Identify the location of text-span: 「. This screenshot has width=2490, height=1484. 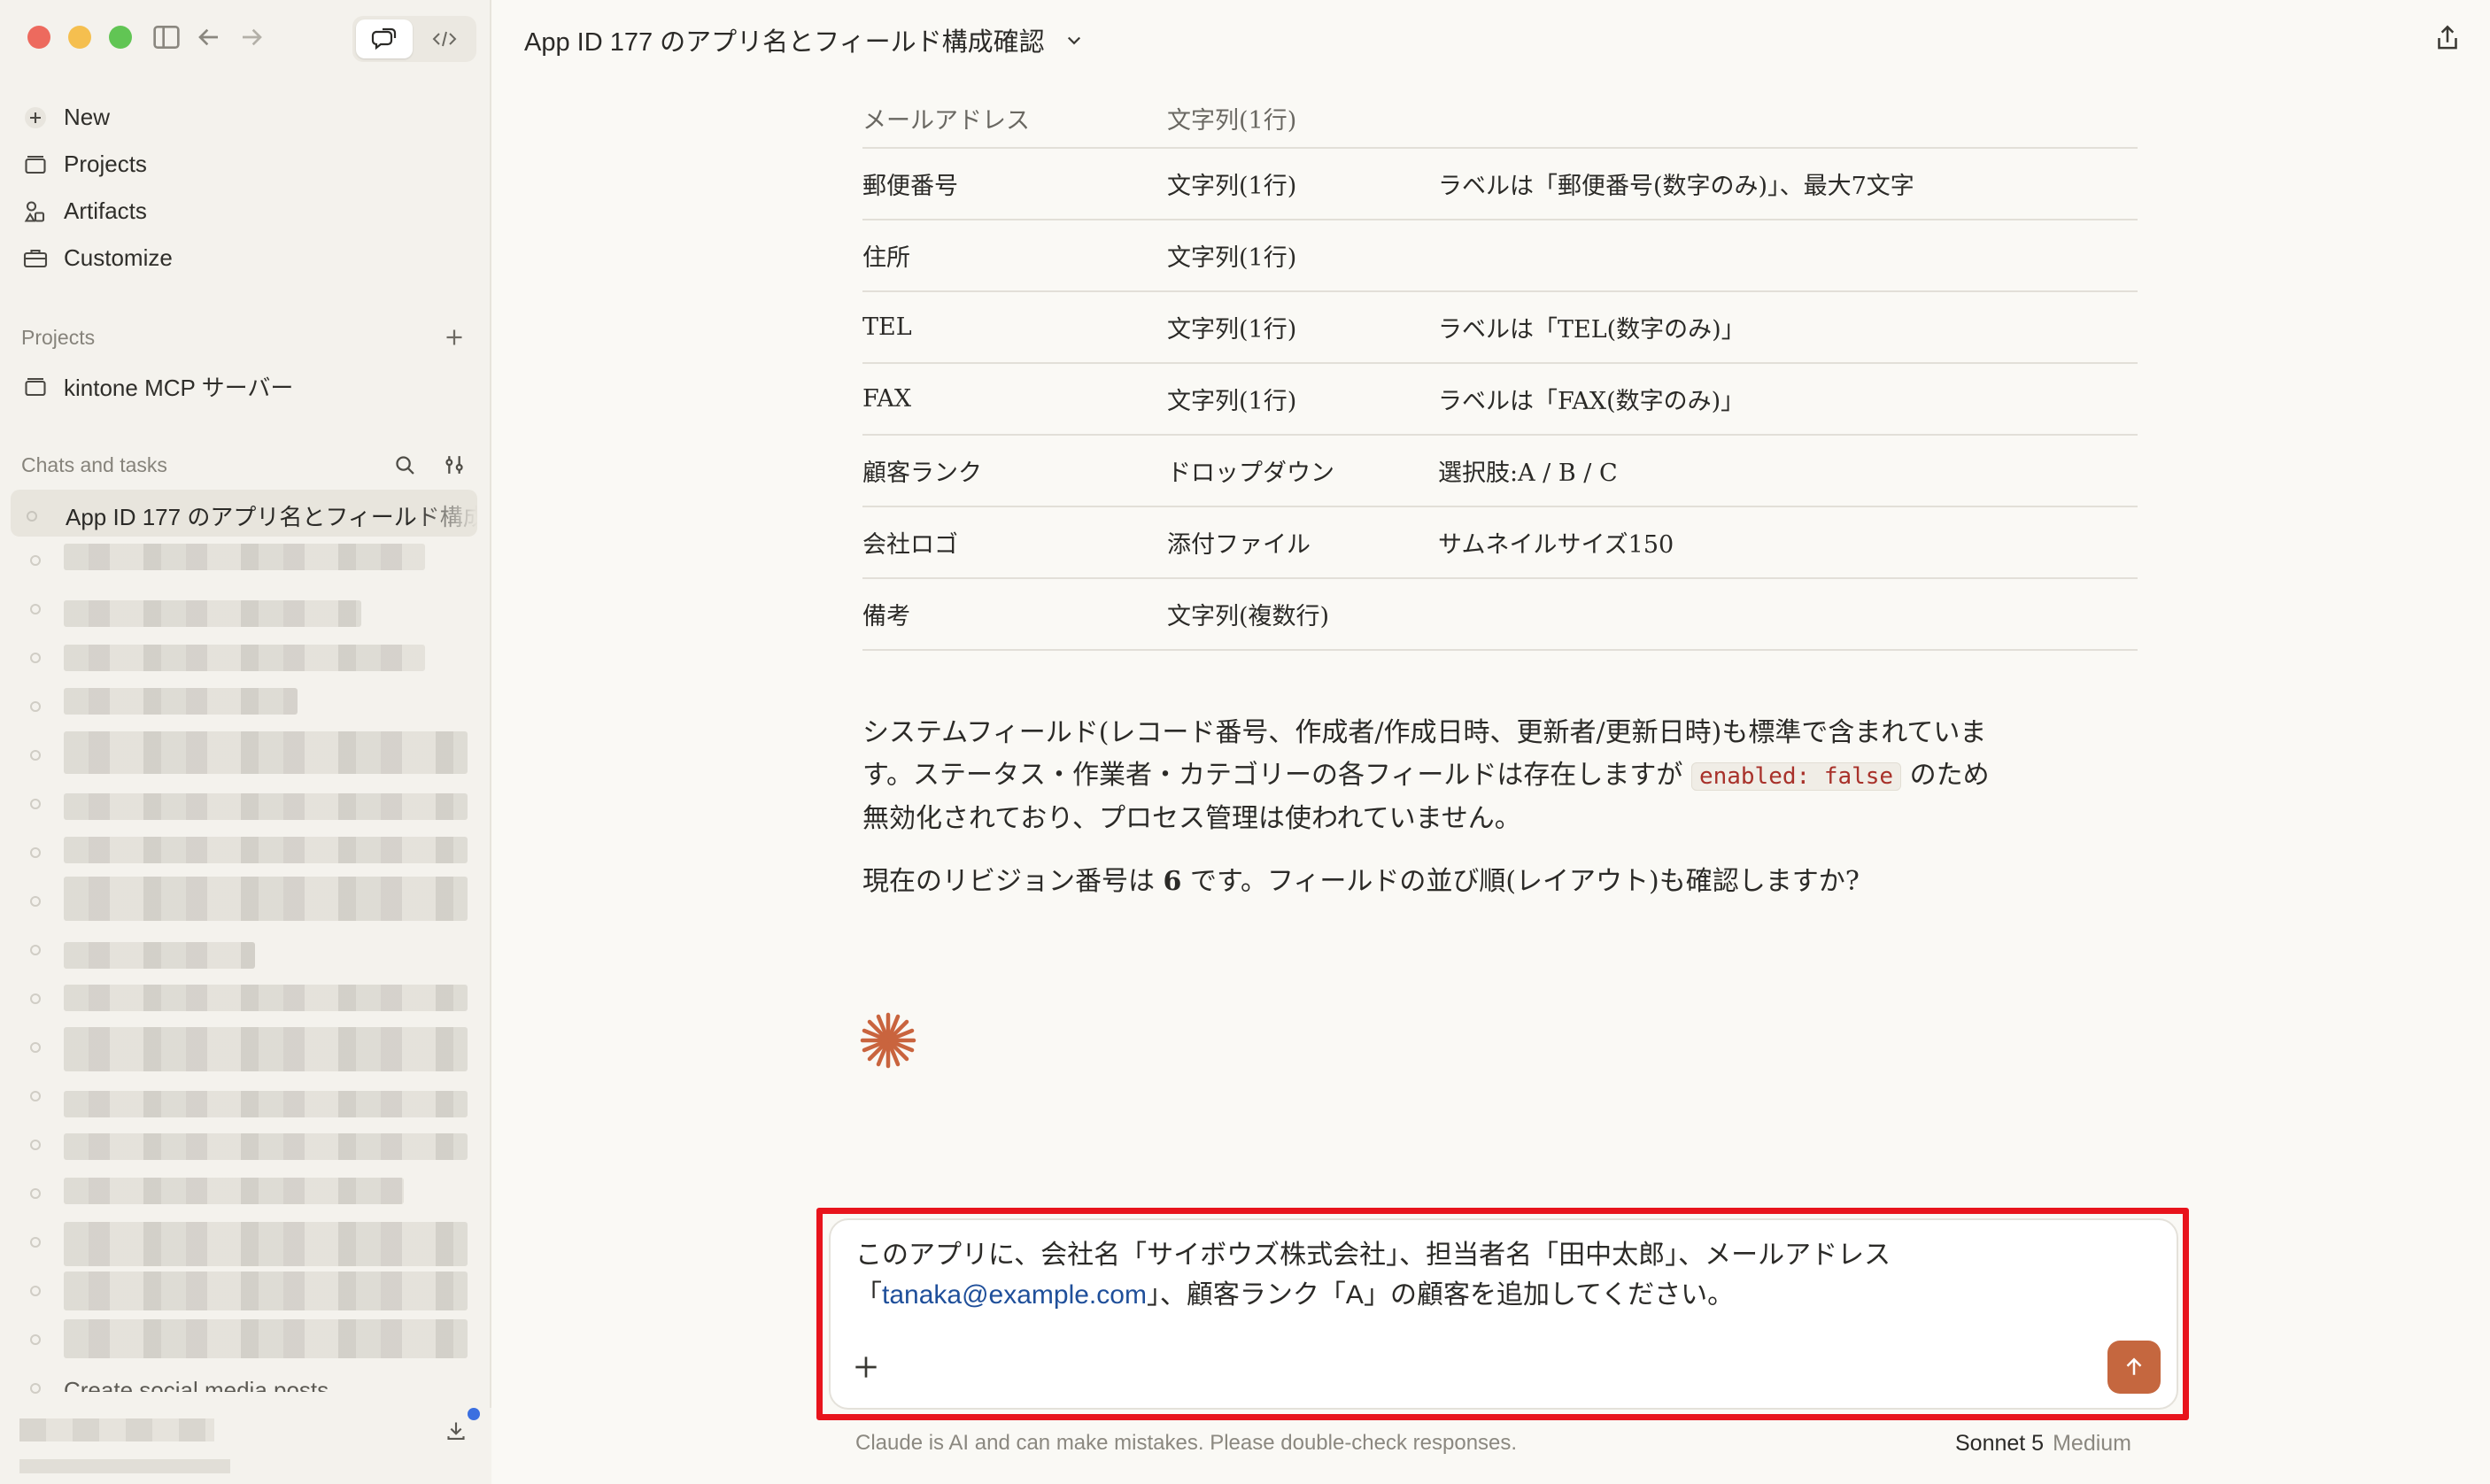
(868, 1295).